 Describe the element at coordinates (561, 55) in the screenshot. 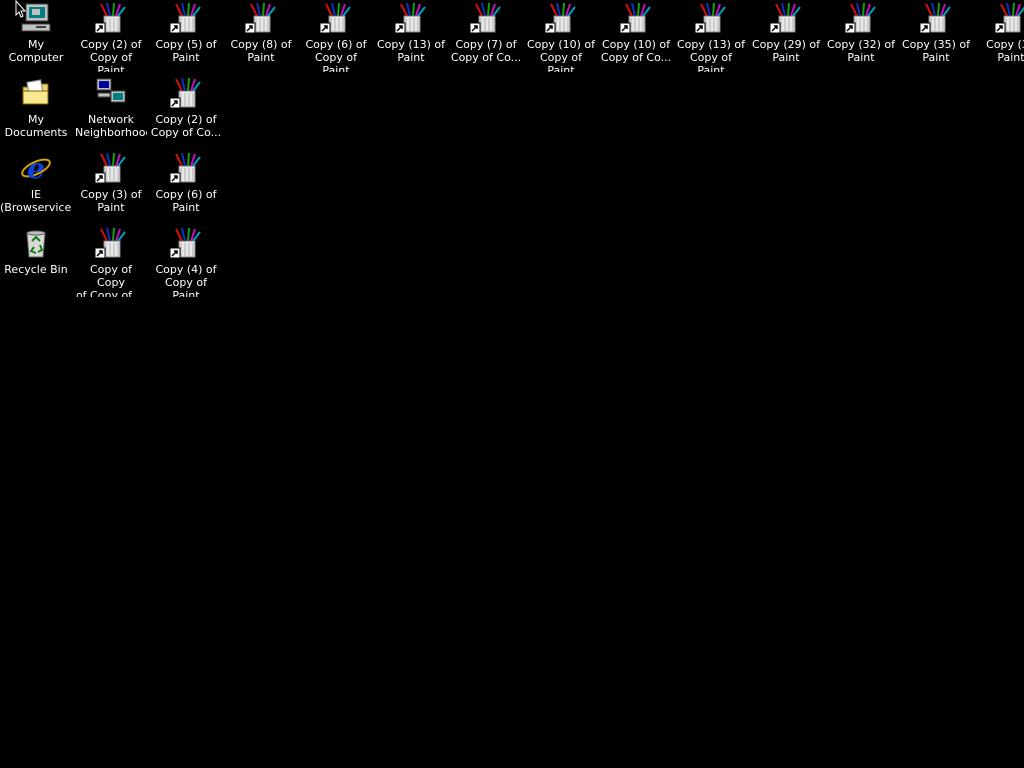

I see `desktop-icon-label: Copy (10) of Copy of Paint` at that location.